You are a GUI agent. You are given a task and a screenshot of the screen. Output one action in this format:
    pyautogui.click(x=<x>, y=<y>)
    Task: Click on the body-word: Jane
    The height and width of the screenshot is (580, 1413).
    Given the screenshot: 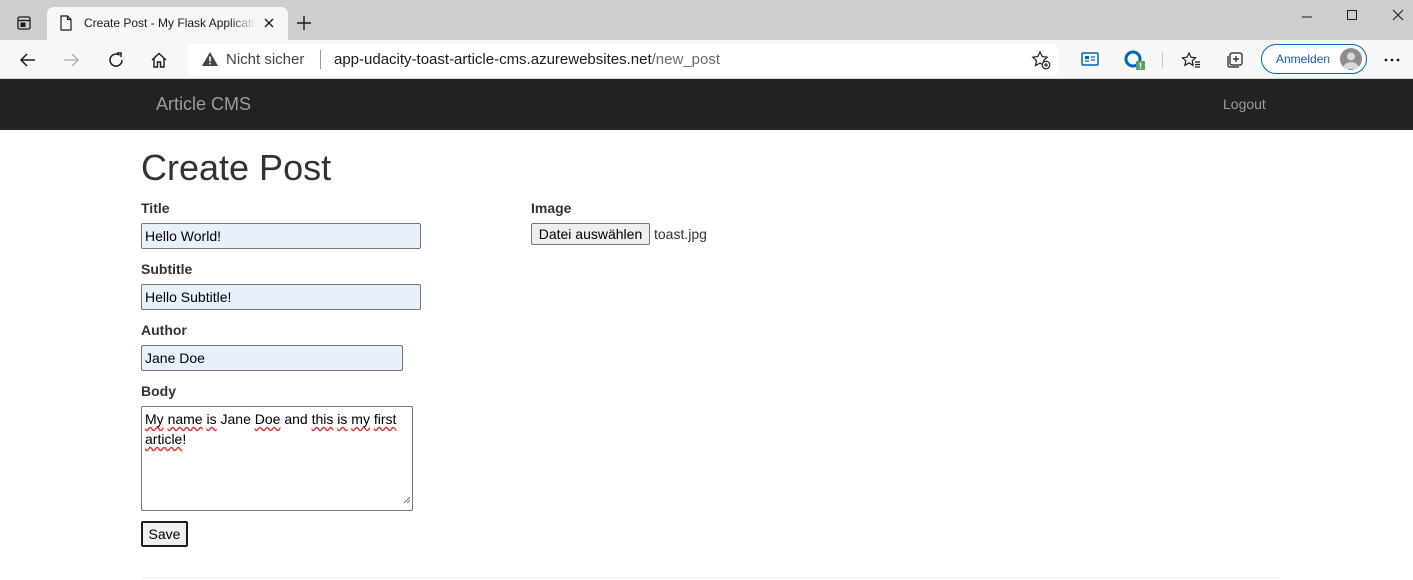 What is the action you would take?
    pyautogui.click(x=235, y=419)
    